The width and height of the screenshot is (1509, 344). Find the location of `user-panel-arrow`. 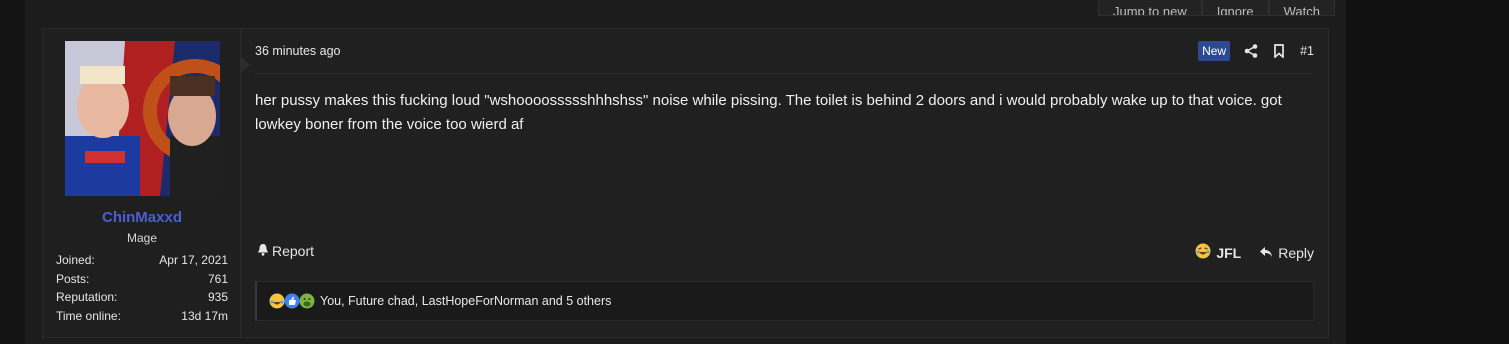

user-panel-arrow is located at coordinates (245, 65).